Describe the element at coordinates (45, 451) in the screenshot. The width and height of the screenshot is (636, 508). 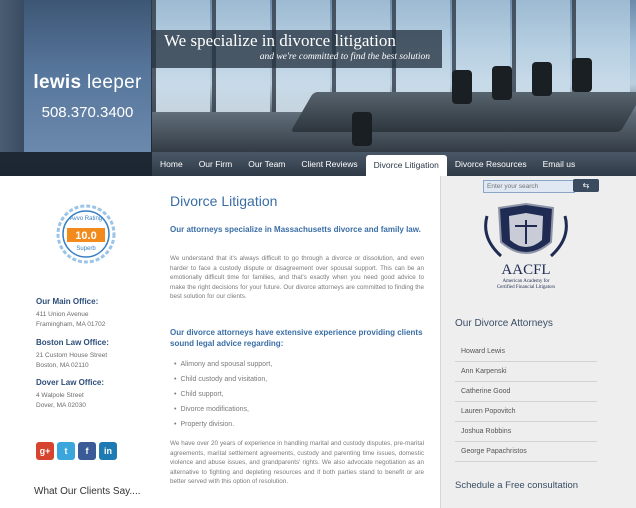
I see `google-plus-icon: g+` at that location.